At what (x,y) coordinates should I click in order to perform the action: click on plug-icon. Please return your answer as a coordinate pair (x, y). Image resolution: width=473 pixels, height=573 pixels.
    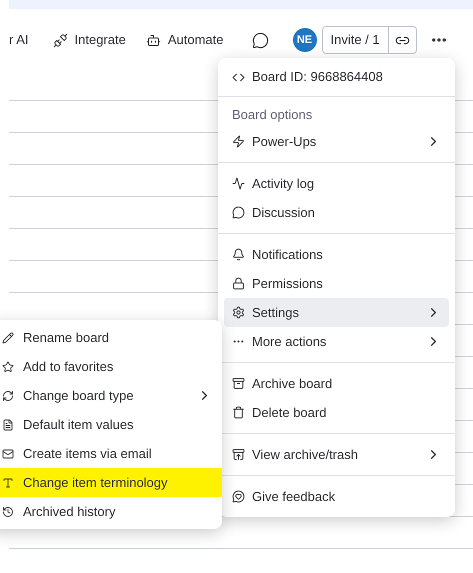
    Looking at the image, I should click on (60, 40).